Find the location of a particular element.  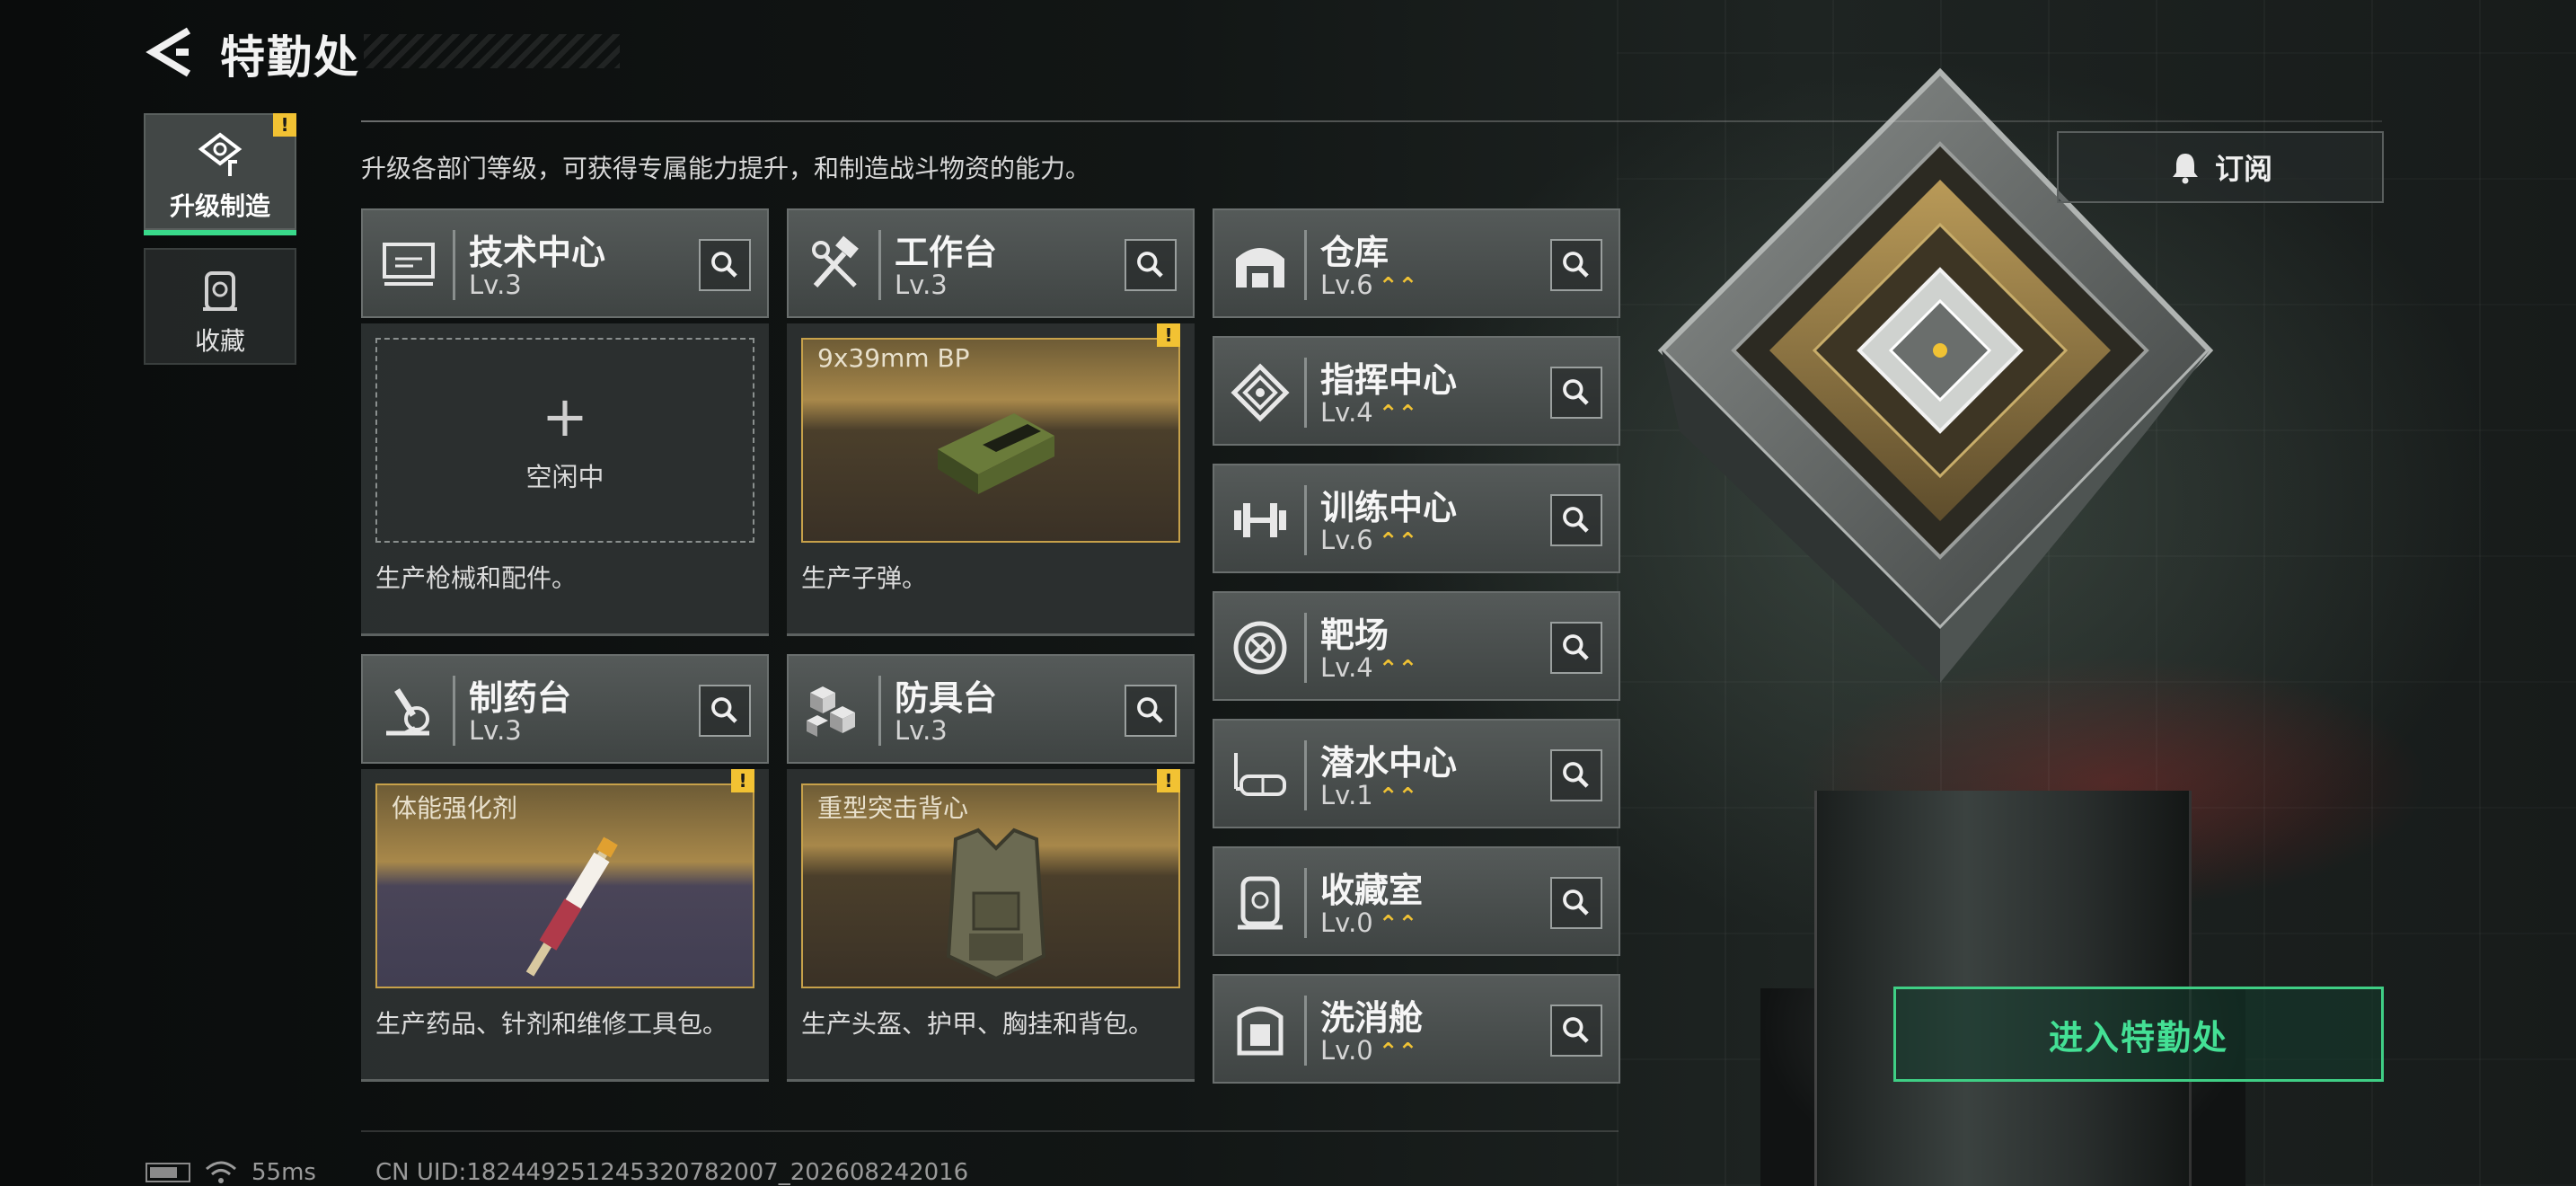

production-caption: 生产子弹。 is located at coordinates (864, 578).